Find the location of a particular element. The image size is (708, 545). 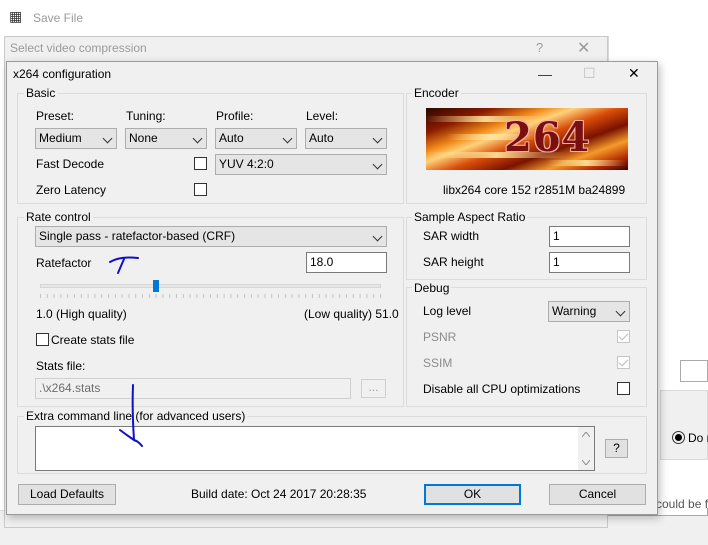

preset-label: Preset: is located at coordinates (55, 116).